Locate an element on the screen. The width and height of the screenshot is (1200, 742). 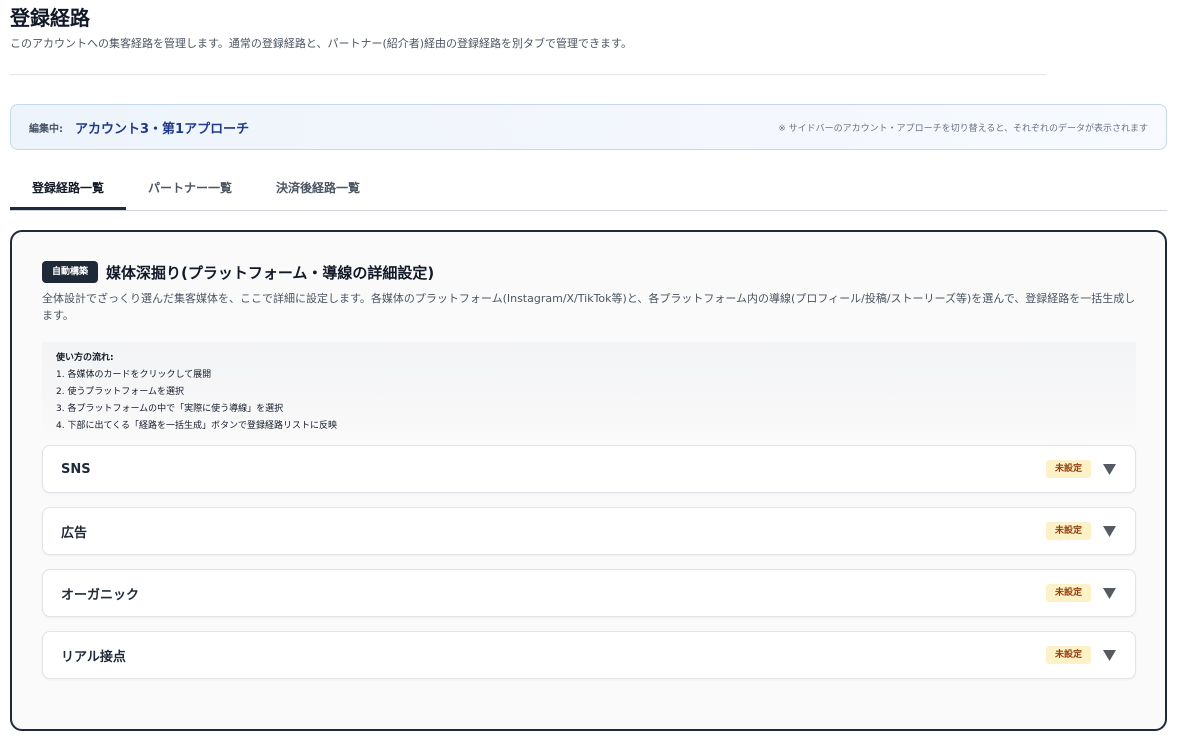
howto-title: 使い方の流れ: is located at coordinates (85, 358).